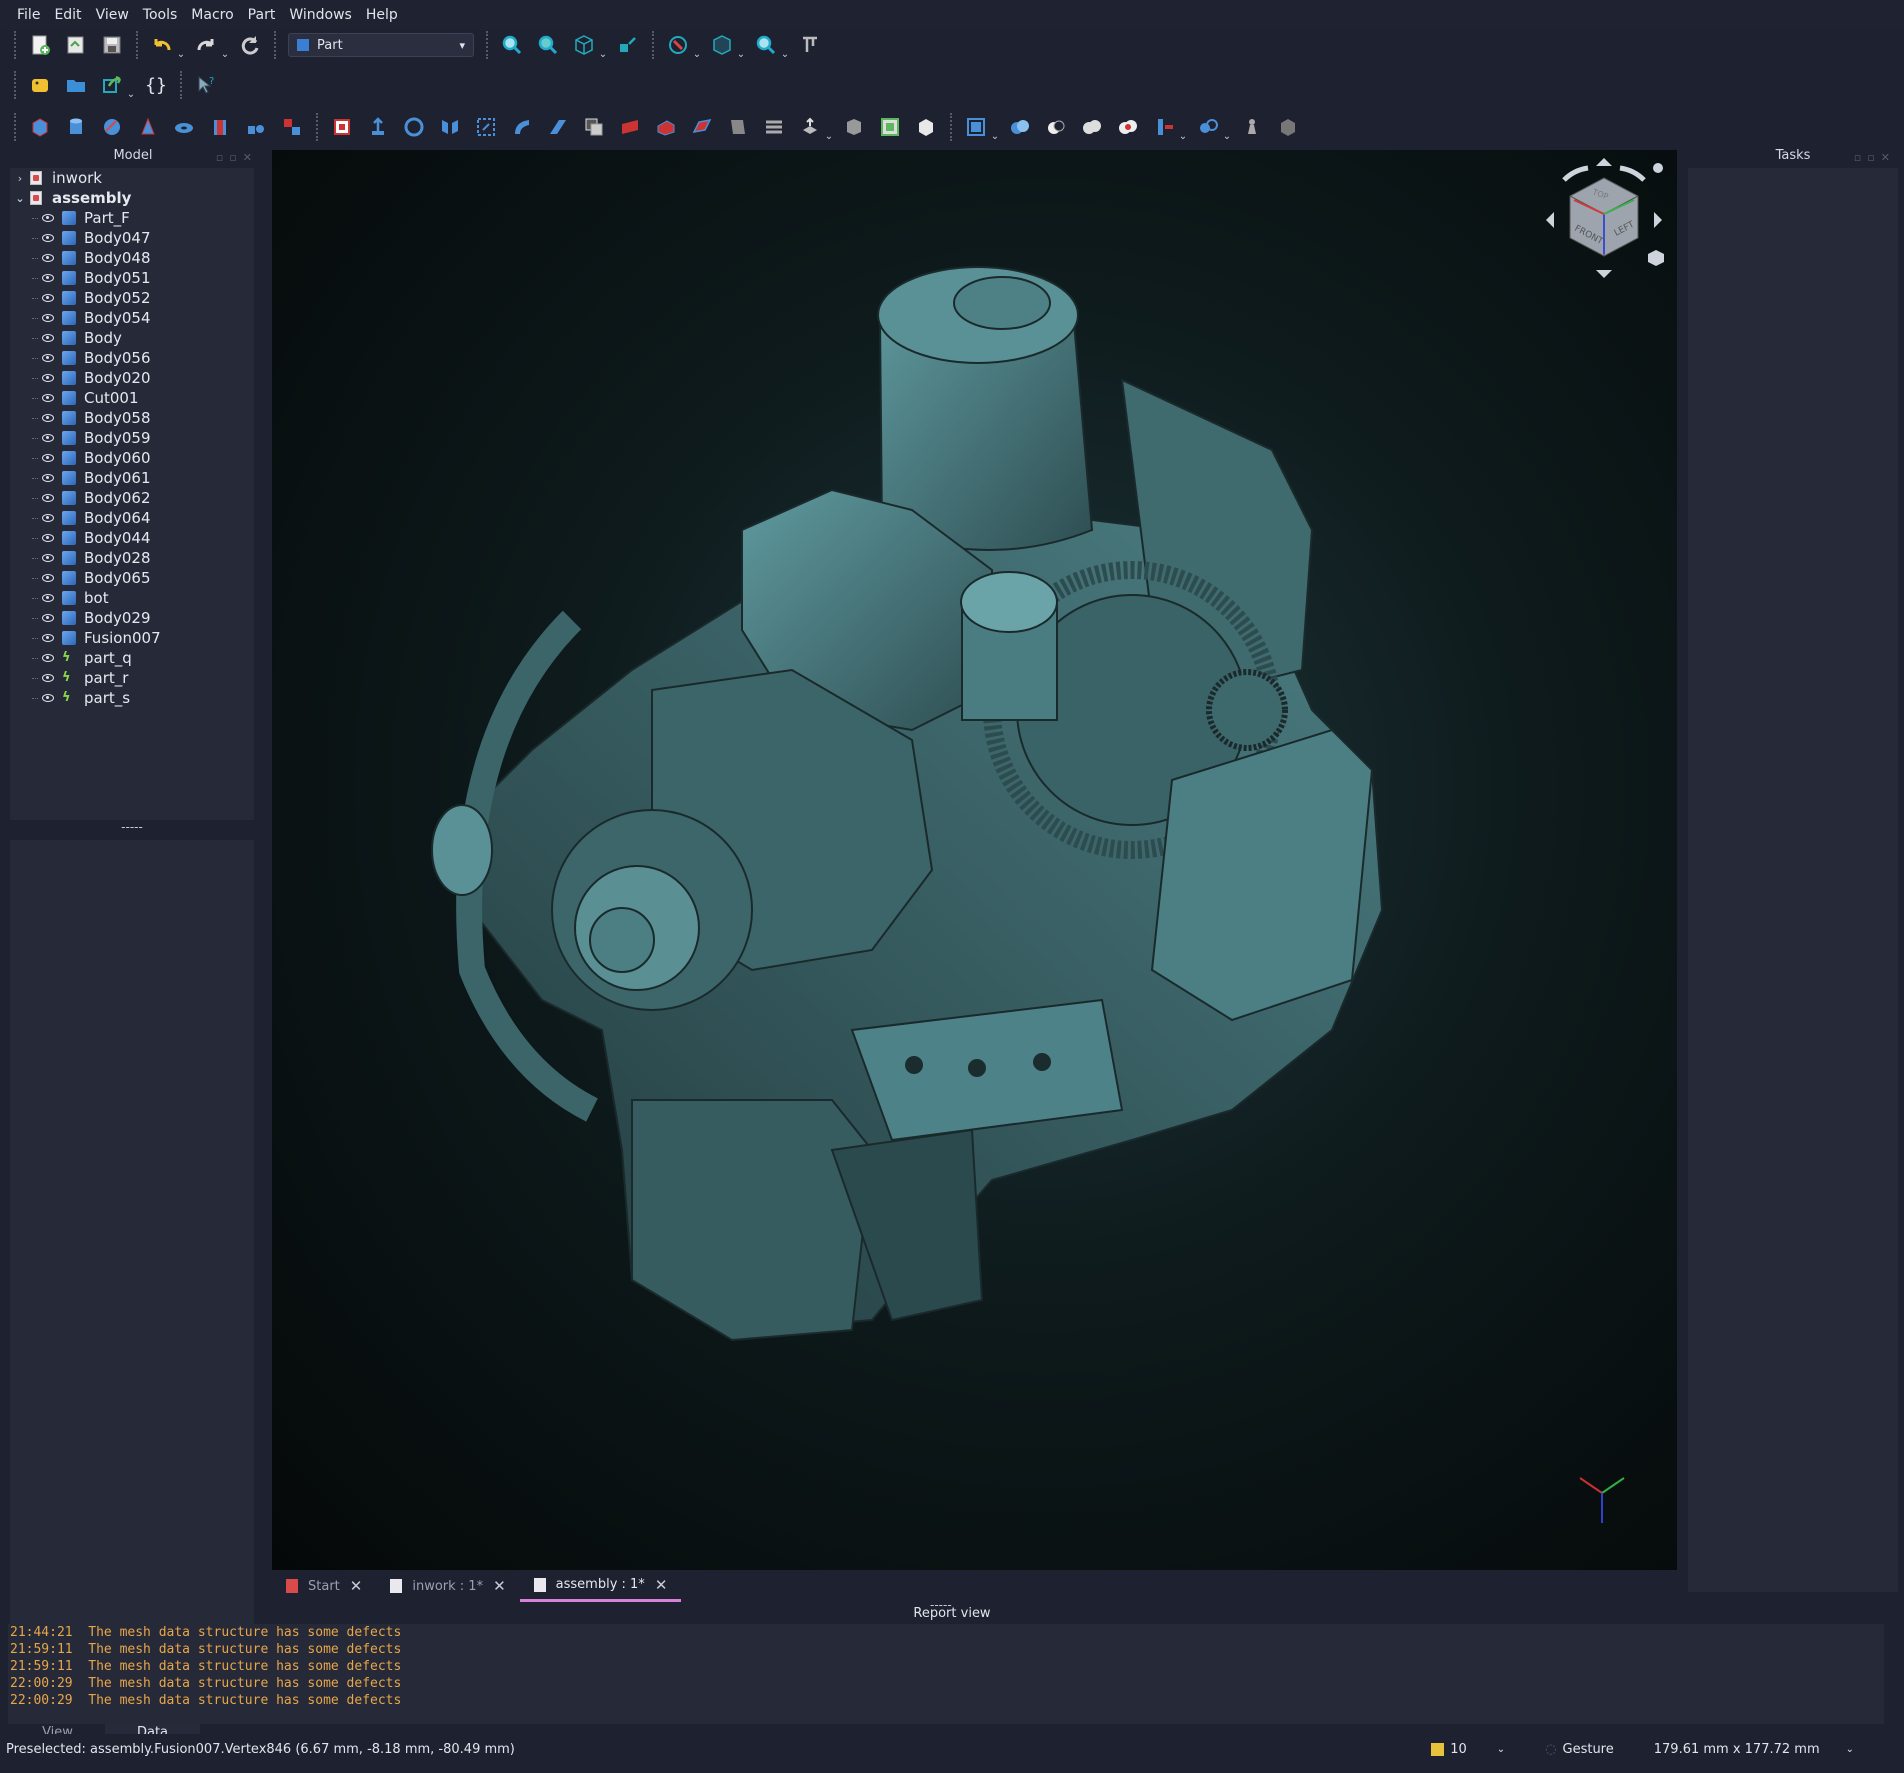  Describe the element at coordinates (603, 45) in the screenshot. I see `std-views-dropdown: ⌄` at that location.